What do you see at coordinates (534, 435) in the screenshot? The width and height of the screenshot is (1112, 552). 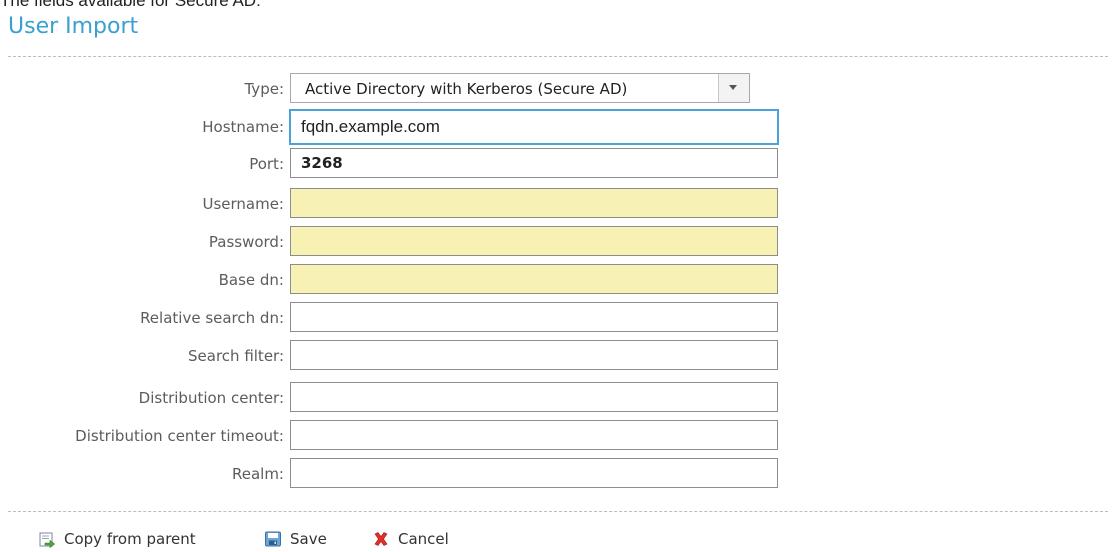 I see `distribution-center-timeout-input` at bounding box center [534, 435].